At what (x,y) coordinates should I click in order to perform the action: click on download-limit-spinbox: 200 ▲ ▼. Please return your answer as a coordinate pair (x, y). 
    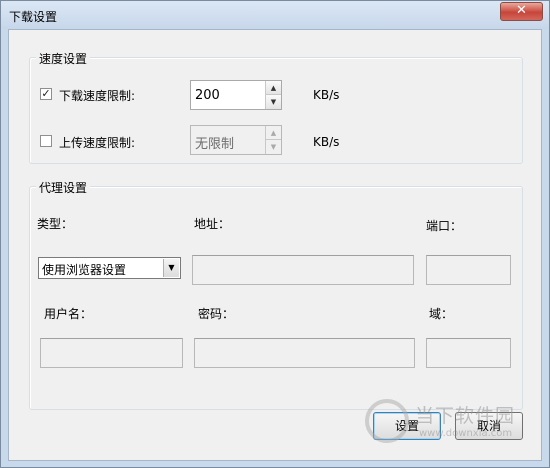
    Looking at the image, I should click on (236, 95).